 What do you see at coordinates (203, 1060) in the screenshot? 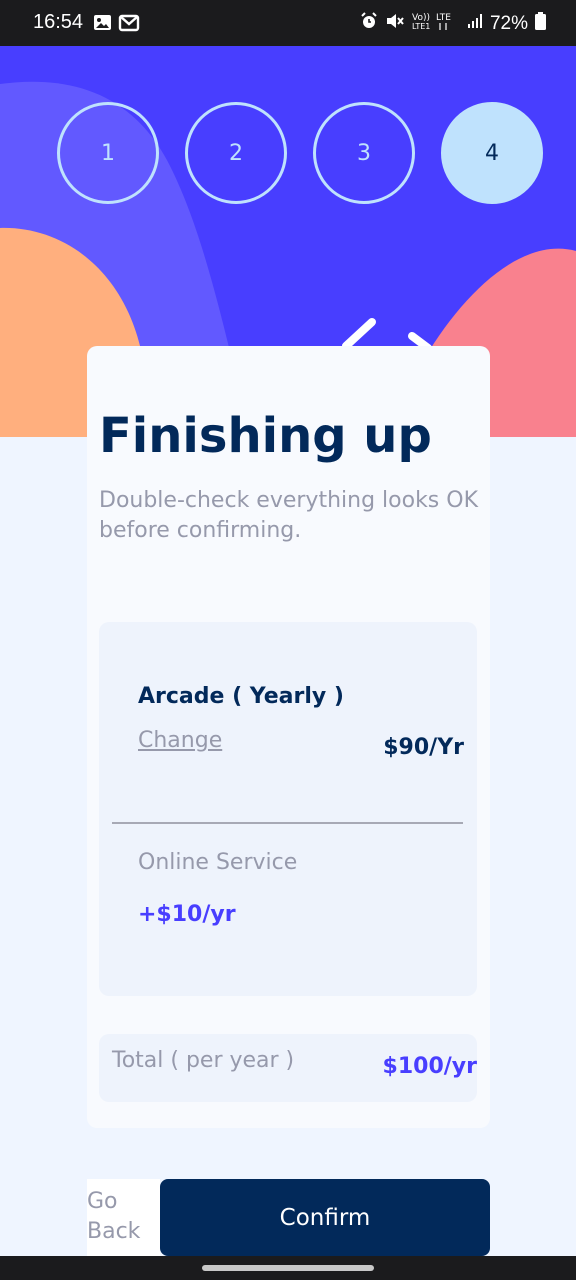
I see `total-label: Total ( per year )` at bounding box center [203, 1060].